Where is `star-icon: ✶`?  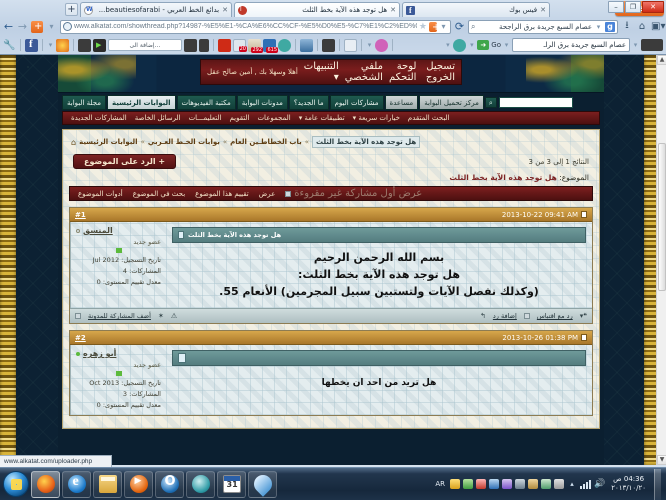 star-icon: ✶ is located at coordinates (161, 316).